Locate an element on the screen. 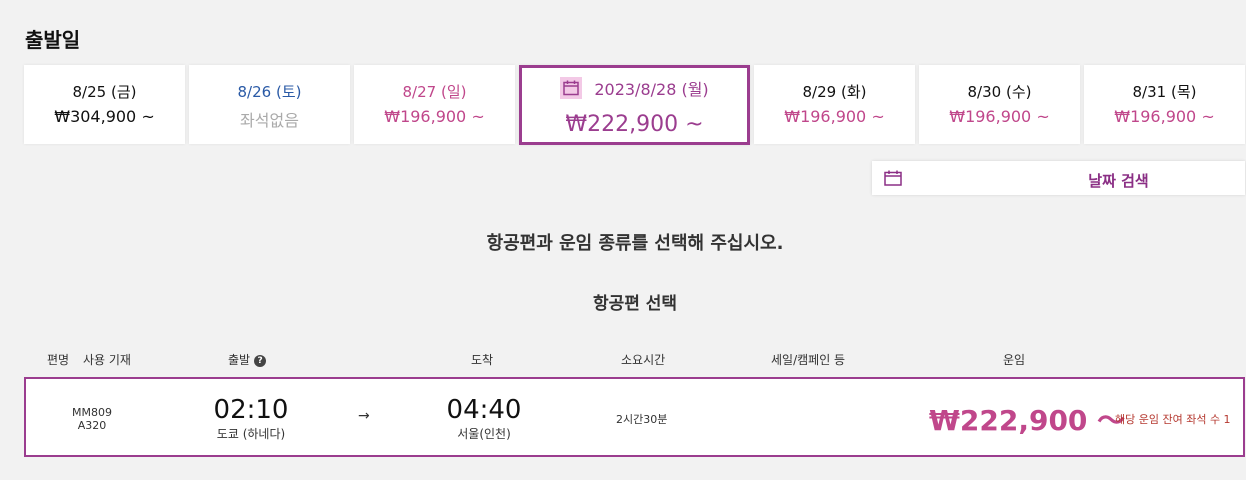  date-card-0826: 8/26 (토) 좌석없음 is located at coordinates (269, 104).